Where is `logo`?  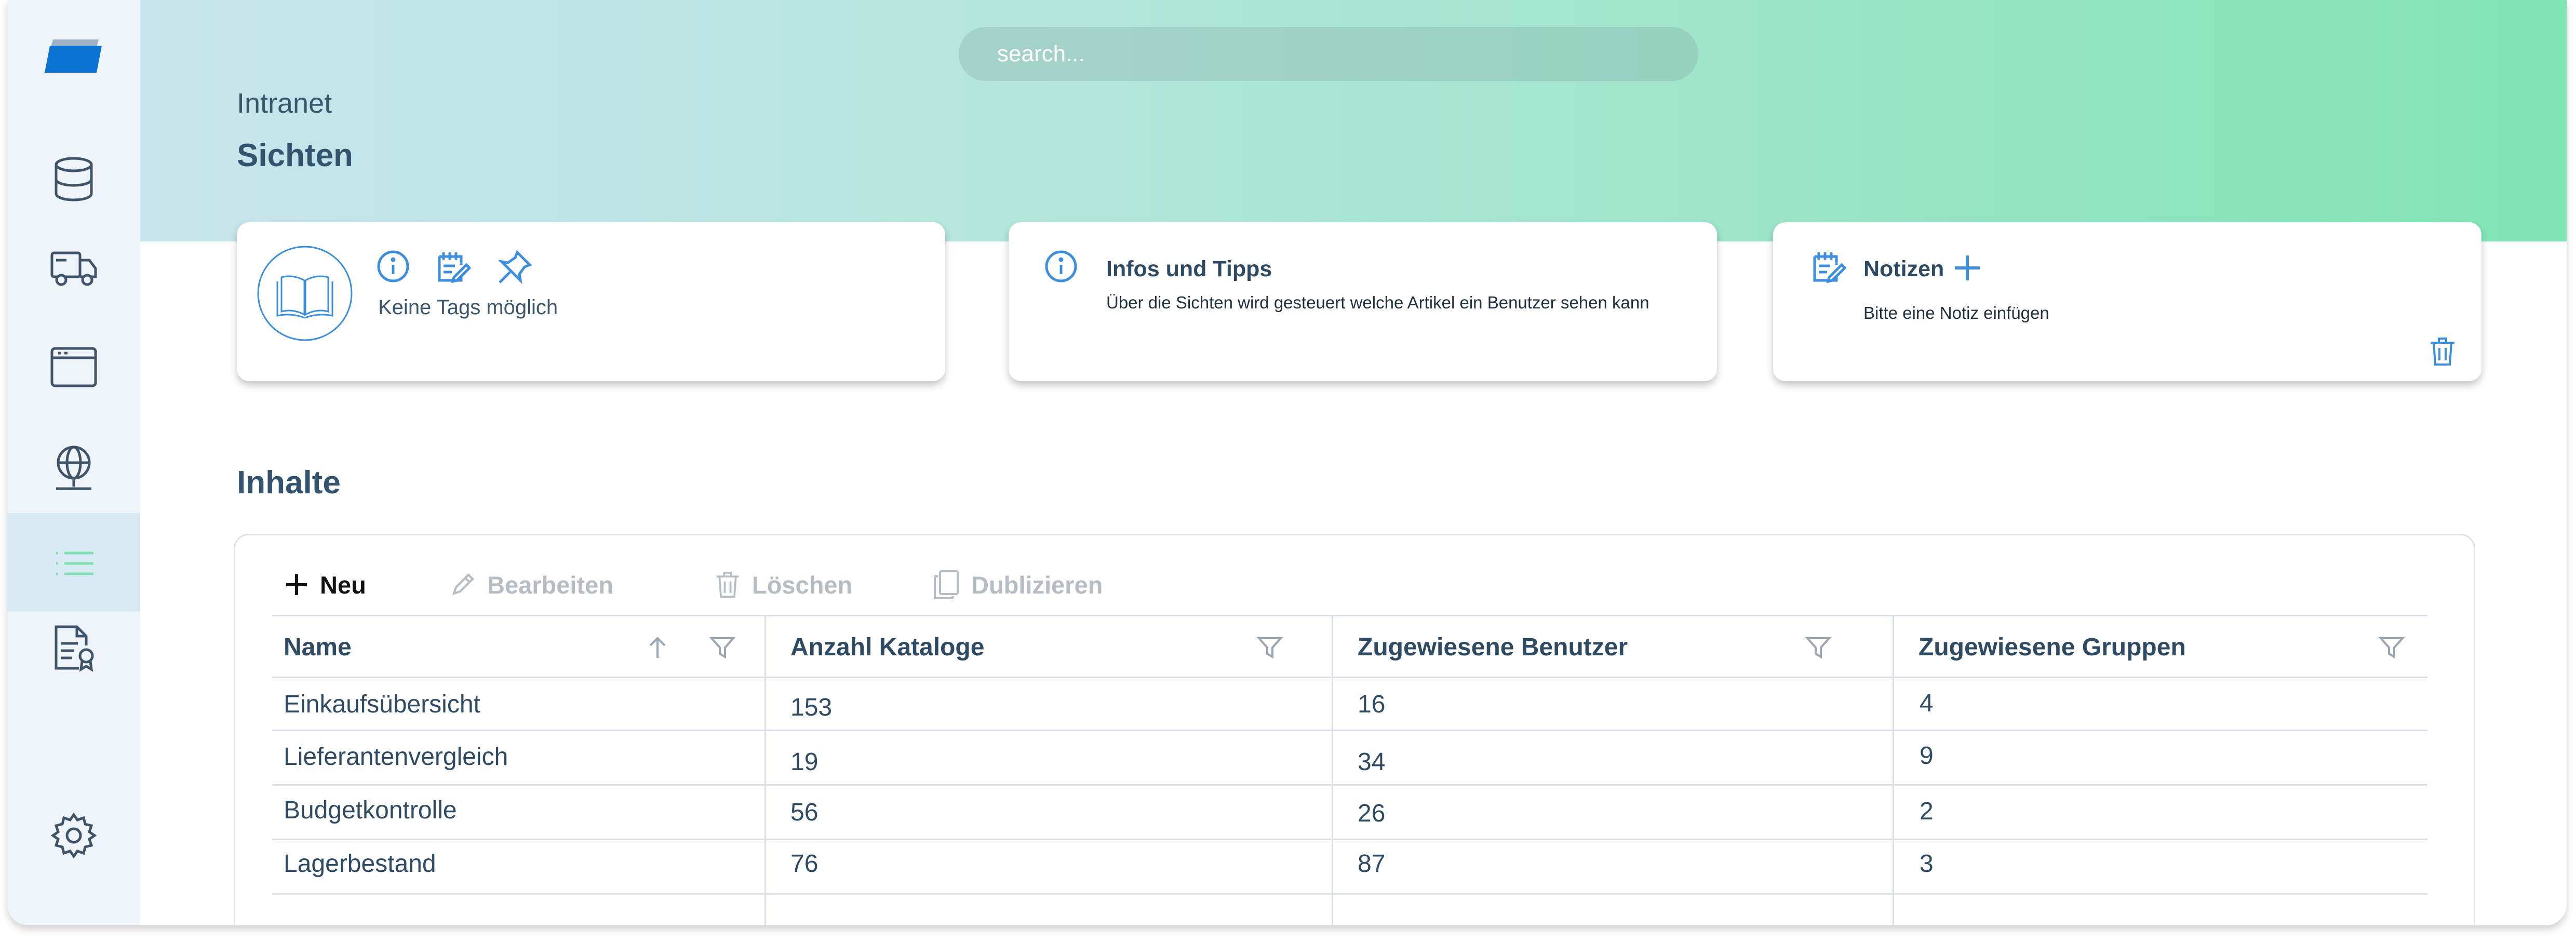
logo is located at coordinates (73, 56).